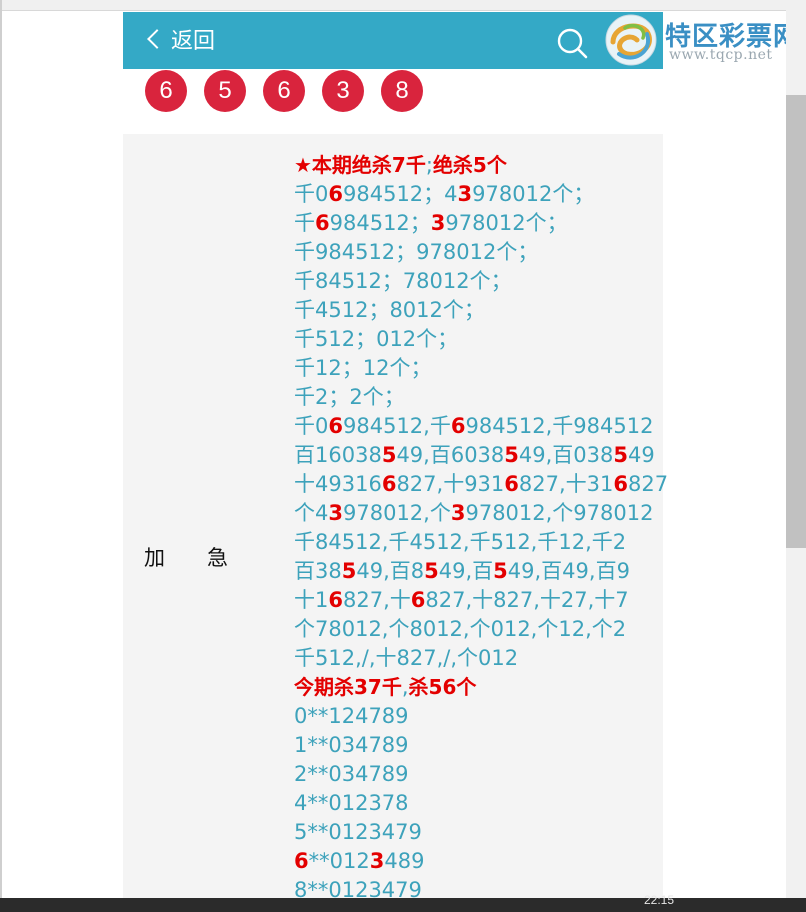 Image resolution: width=806 pixels, height=912 pixels. I want to click on content-text: 827,十827,十27,十7, so click(527, 600).